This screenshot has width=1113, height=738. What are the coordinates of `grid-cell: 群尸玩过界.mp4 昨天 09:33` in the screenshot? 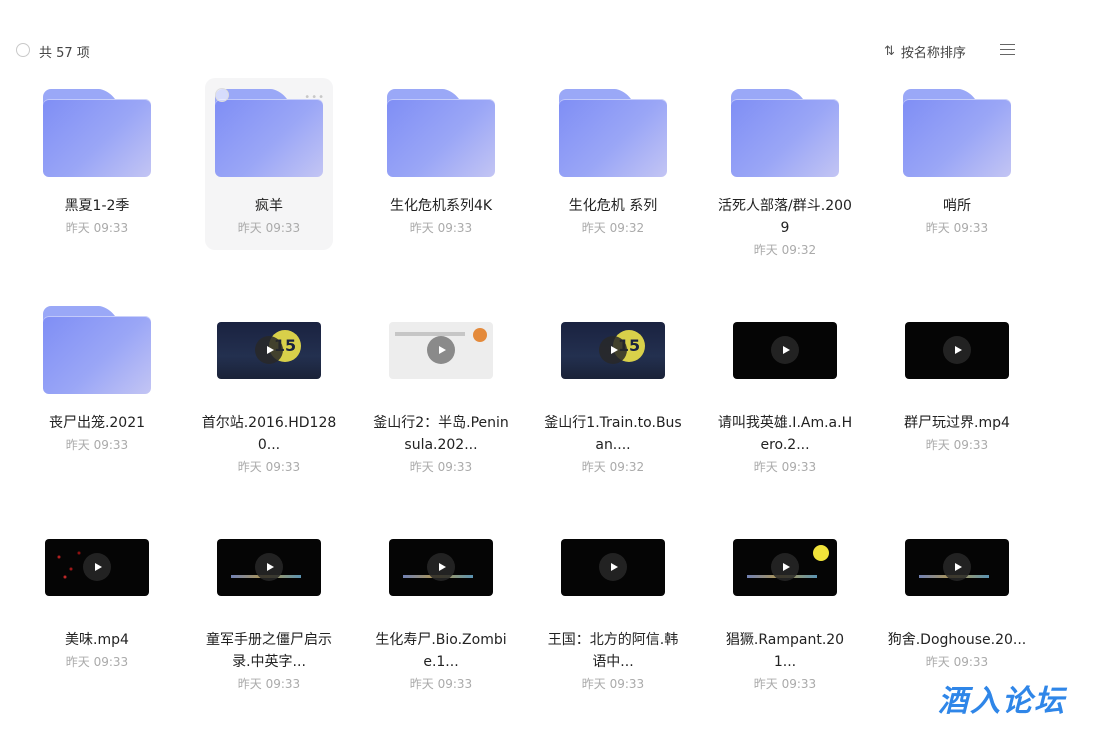 It's located at (957, 403).